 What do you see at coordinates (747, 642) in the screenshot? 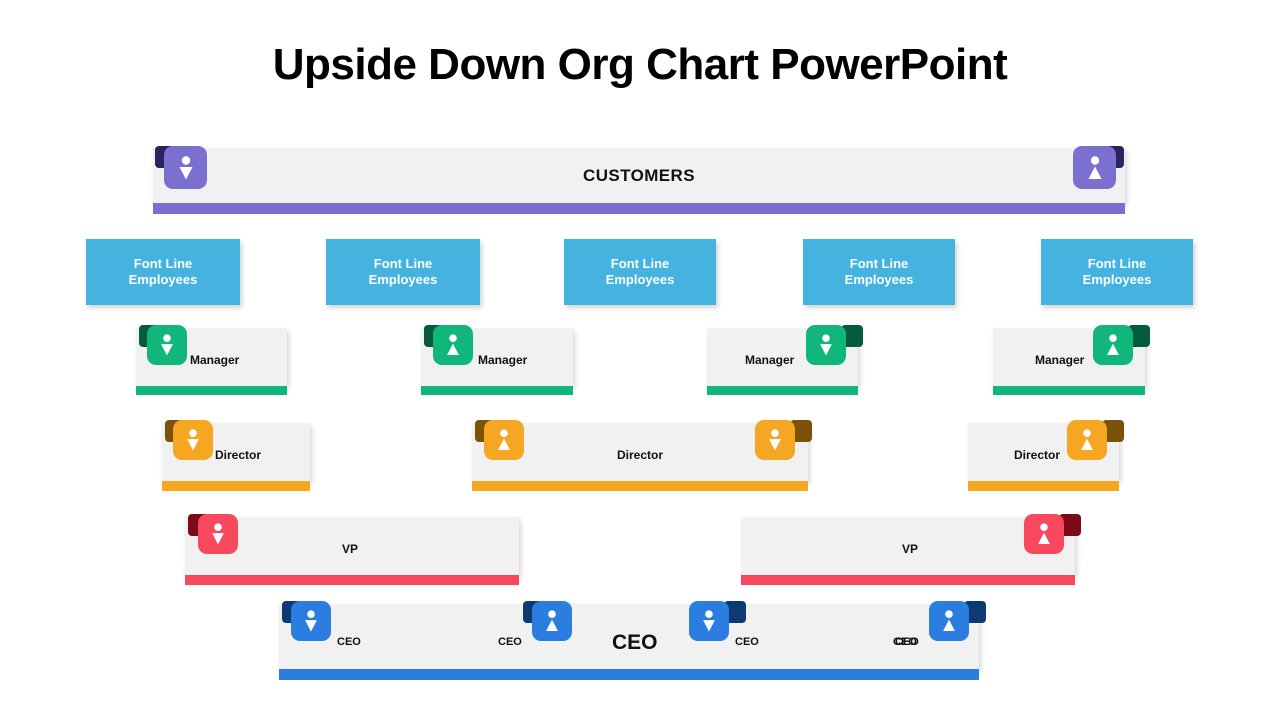
I see `ceo-label-3: CEO` at bounding box center [747, 642].